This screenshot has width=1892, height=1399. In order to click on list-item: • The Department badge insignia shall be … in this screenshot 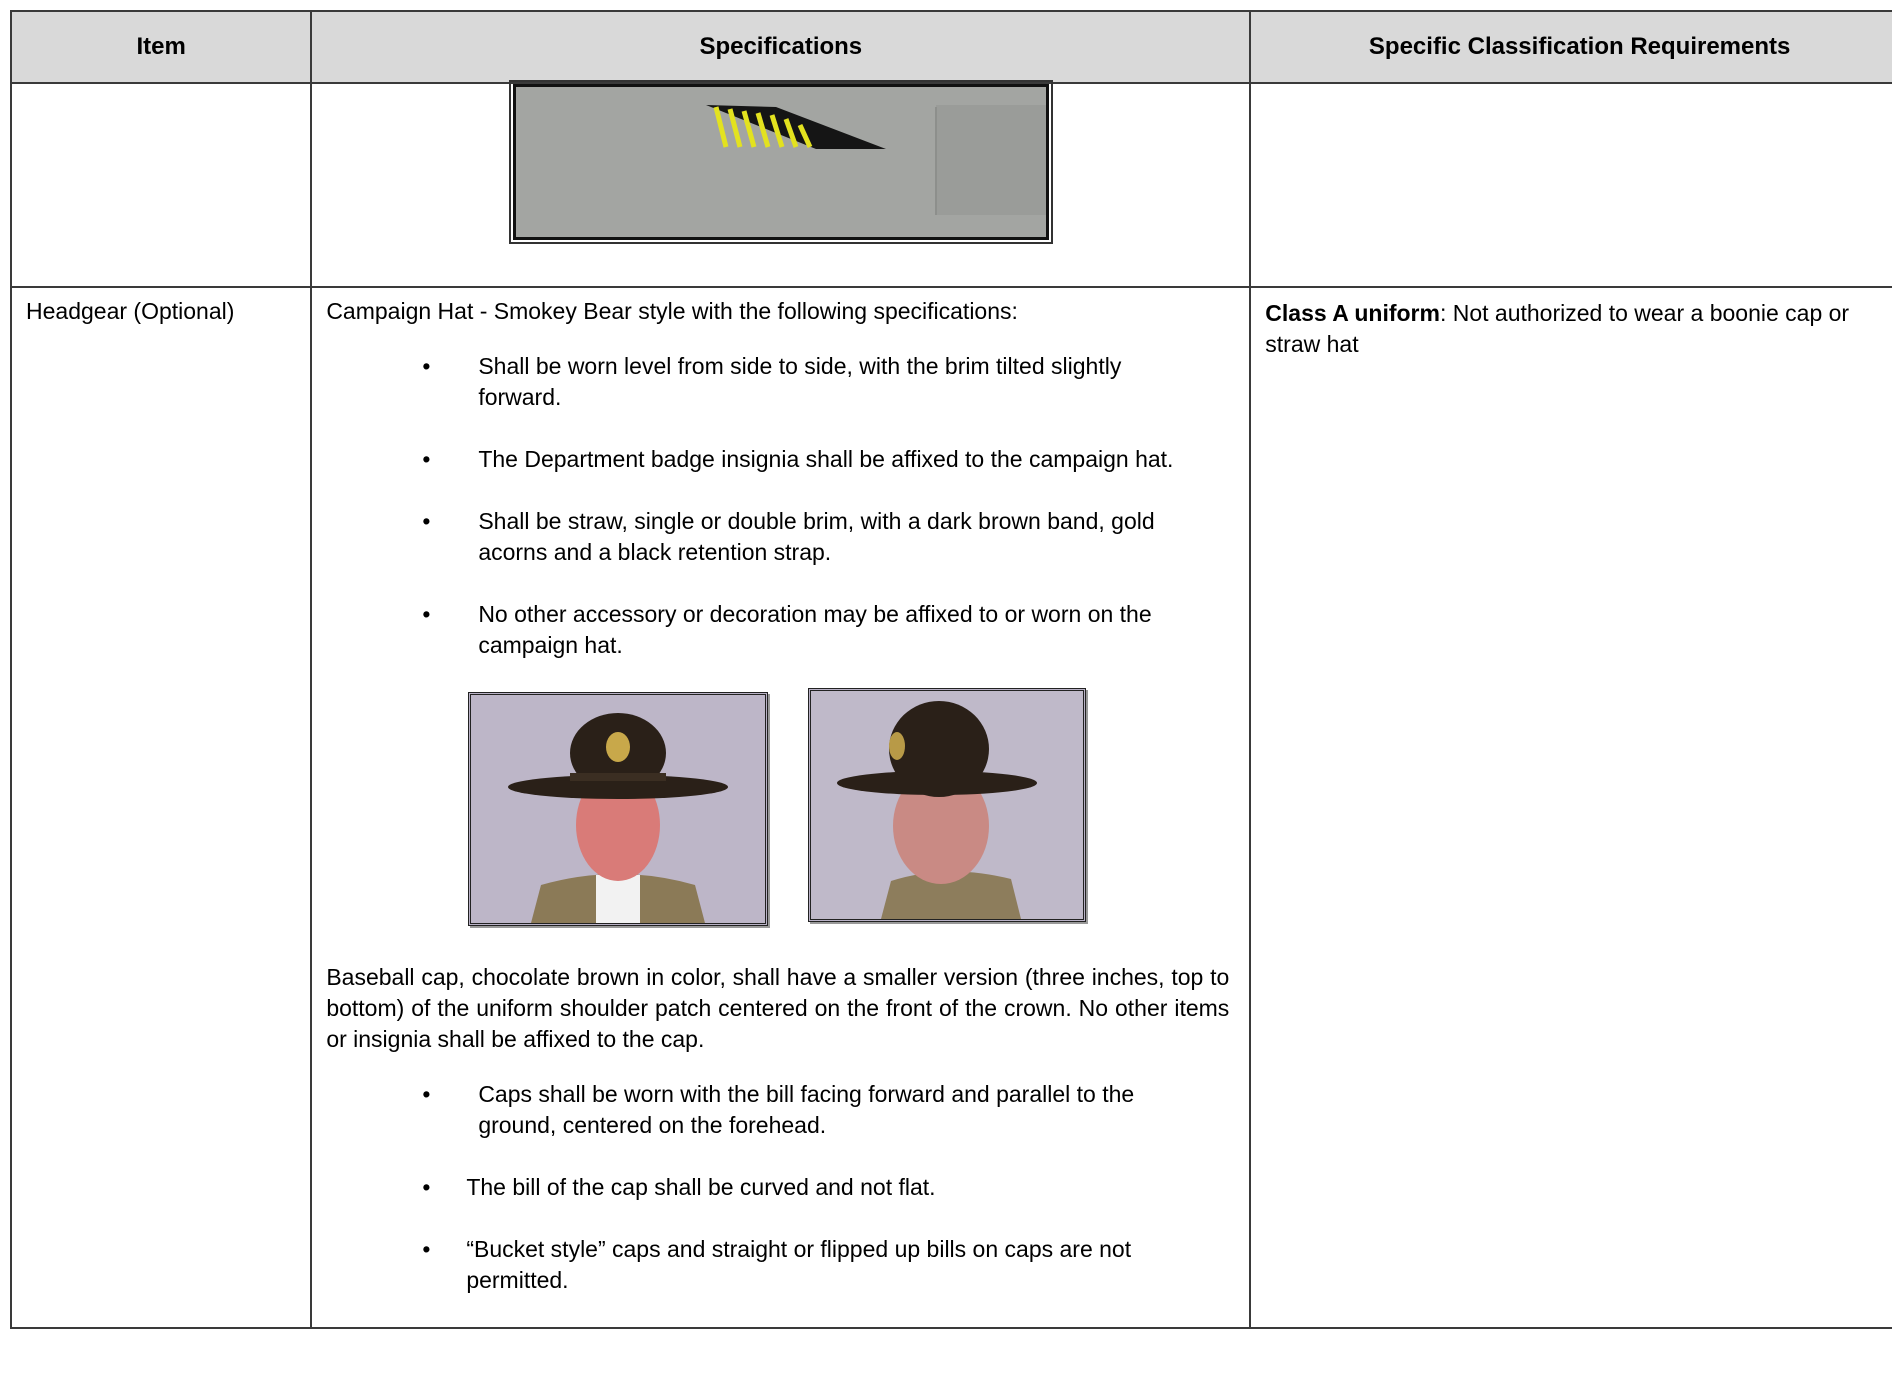, I will do `click(780, 459)`.